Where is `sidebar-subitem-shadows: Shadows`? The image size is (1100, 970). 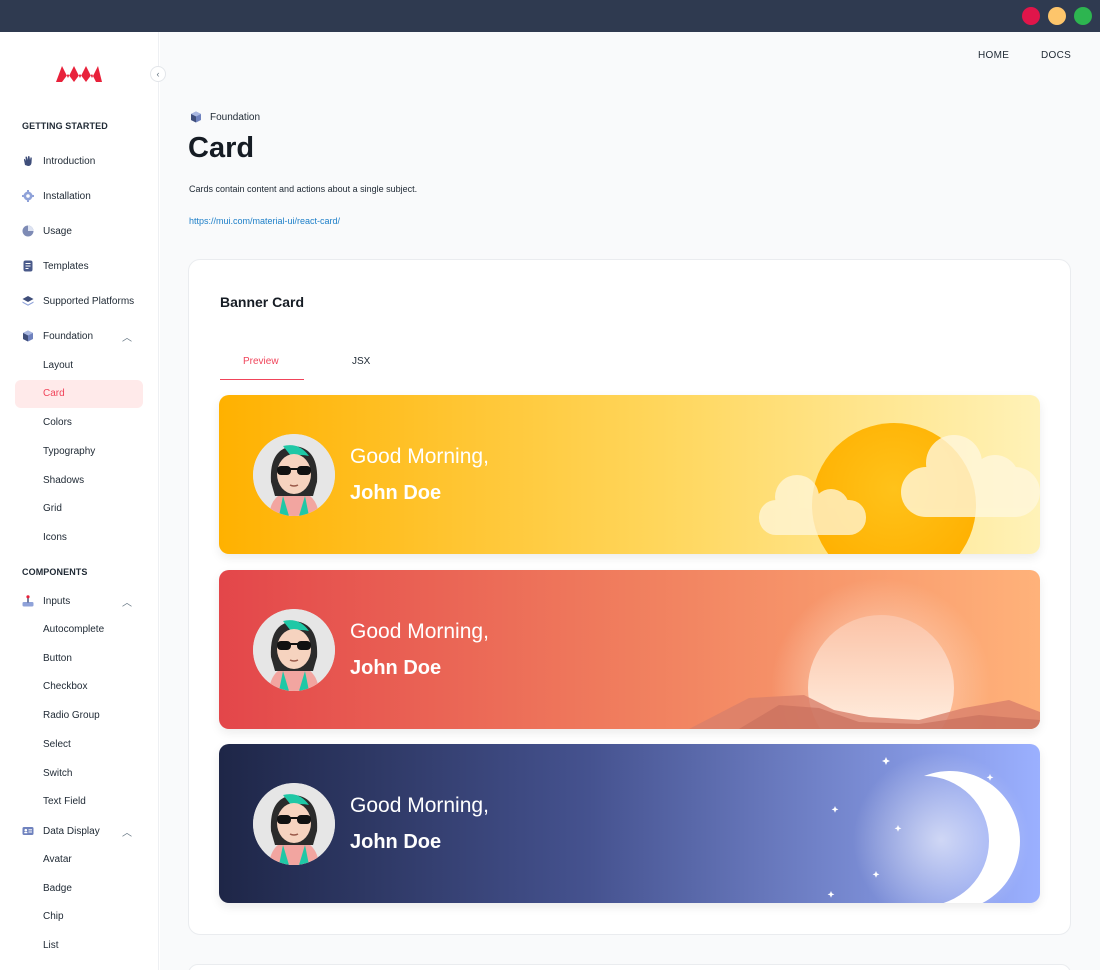 sidebar-subitem-shadows: Shadows is located at coordinates (63, 481).